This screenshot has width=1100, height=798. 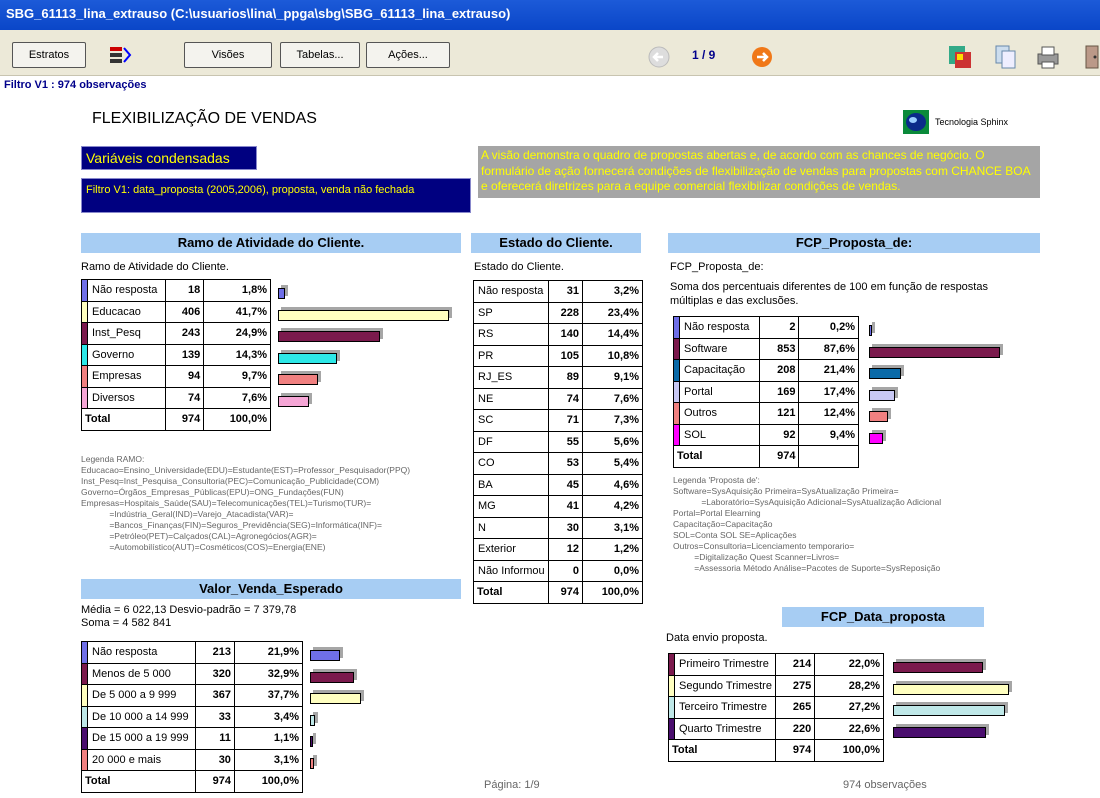 I want to click on estado-cell-label: Não Informou, so click(x=511, y=570).